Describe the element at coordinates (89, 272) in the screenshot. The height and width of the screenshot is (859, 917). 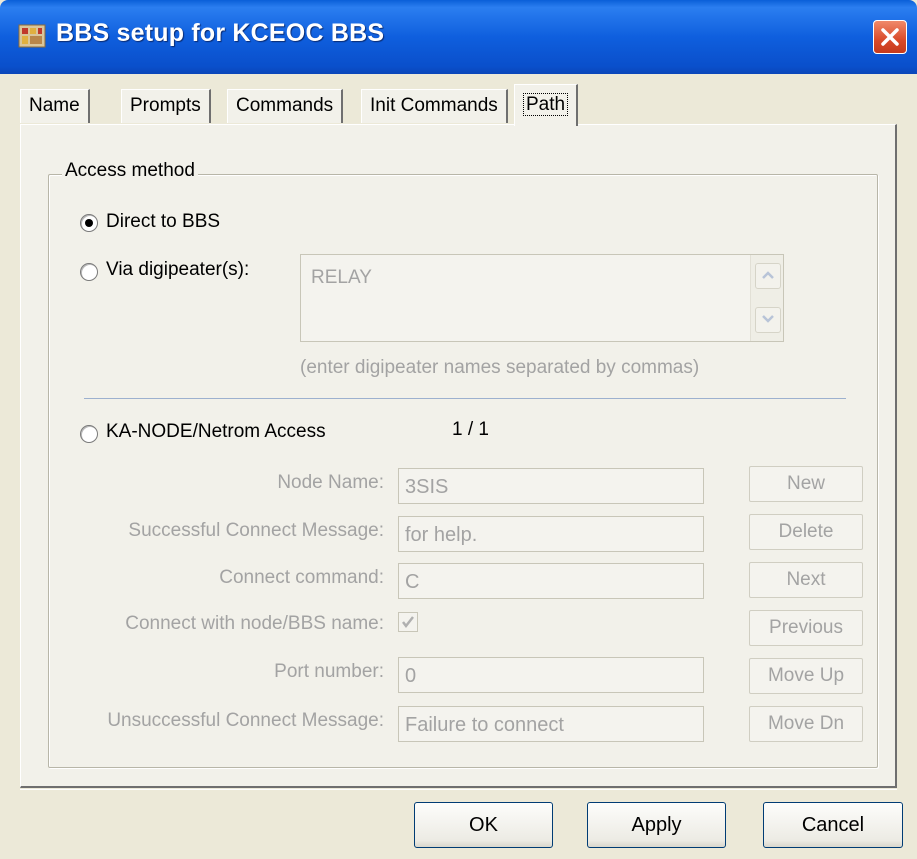
I see `via-digipeater-radio` at that location.